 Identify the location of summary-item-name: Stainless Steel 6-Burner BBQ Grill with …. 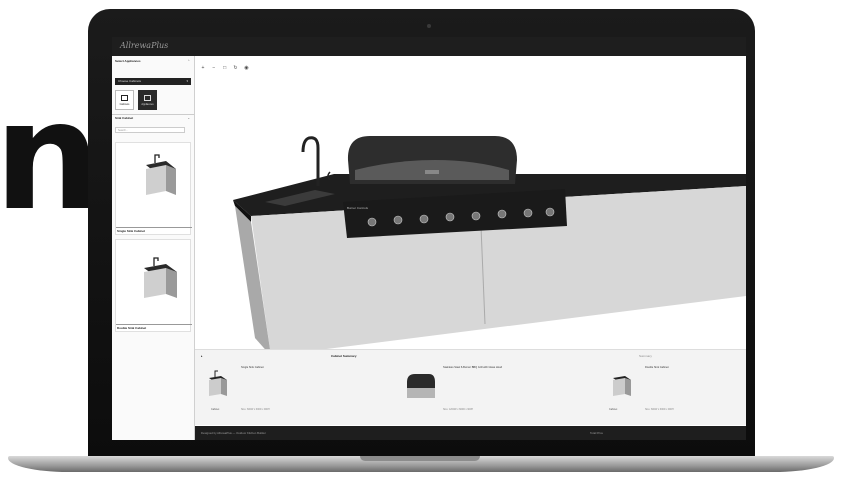
(473, 367).